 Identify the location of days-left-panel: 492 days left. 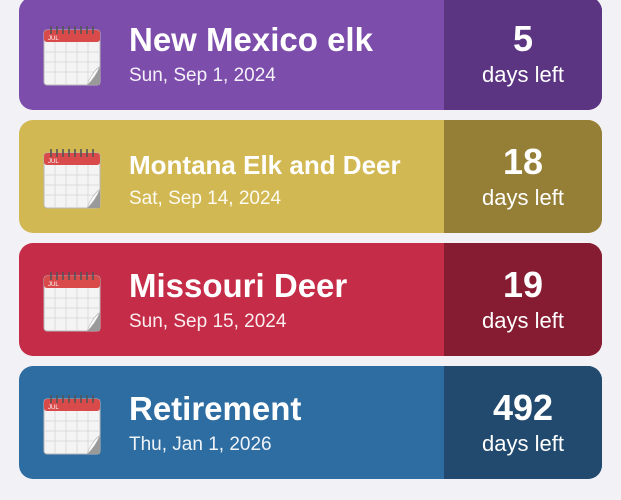
(523, 422).